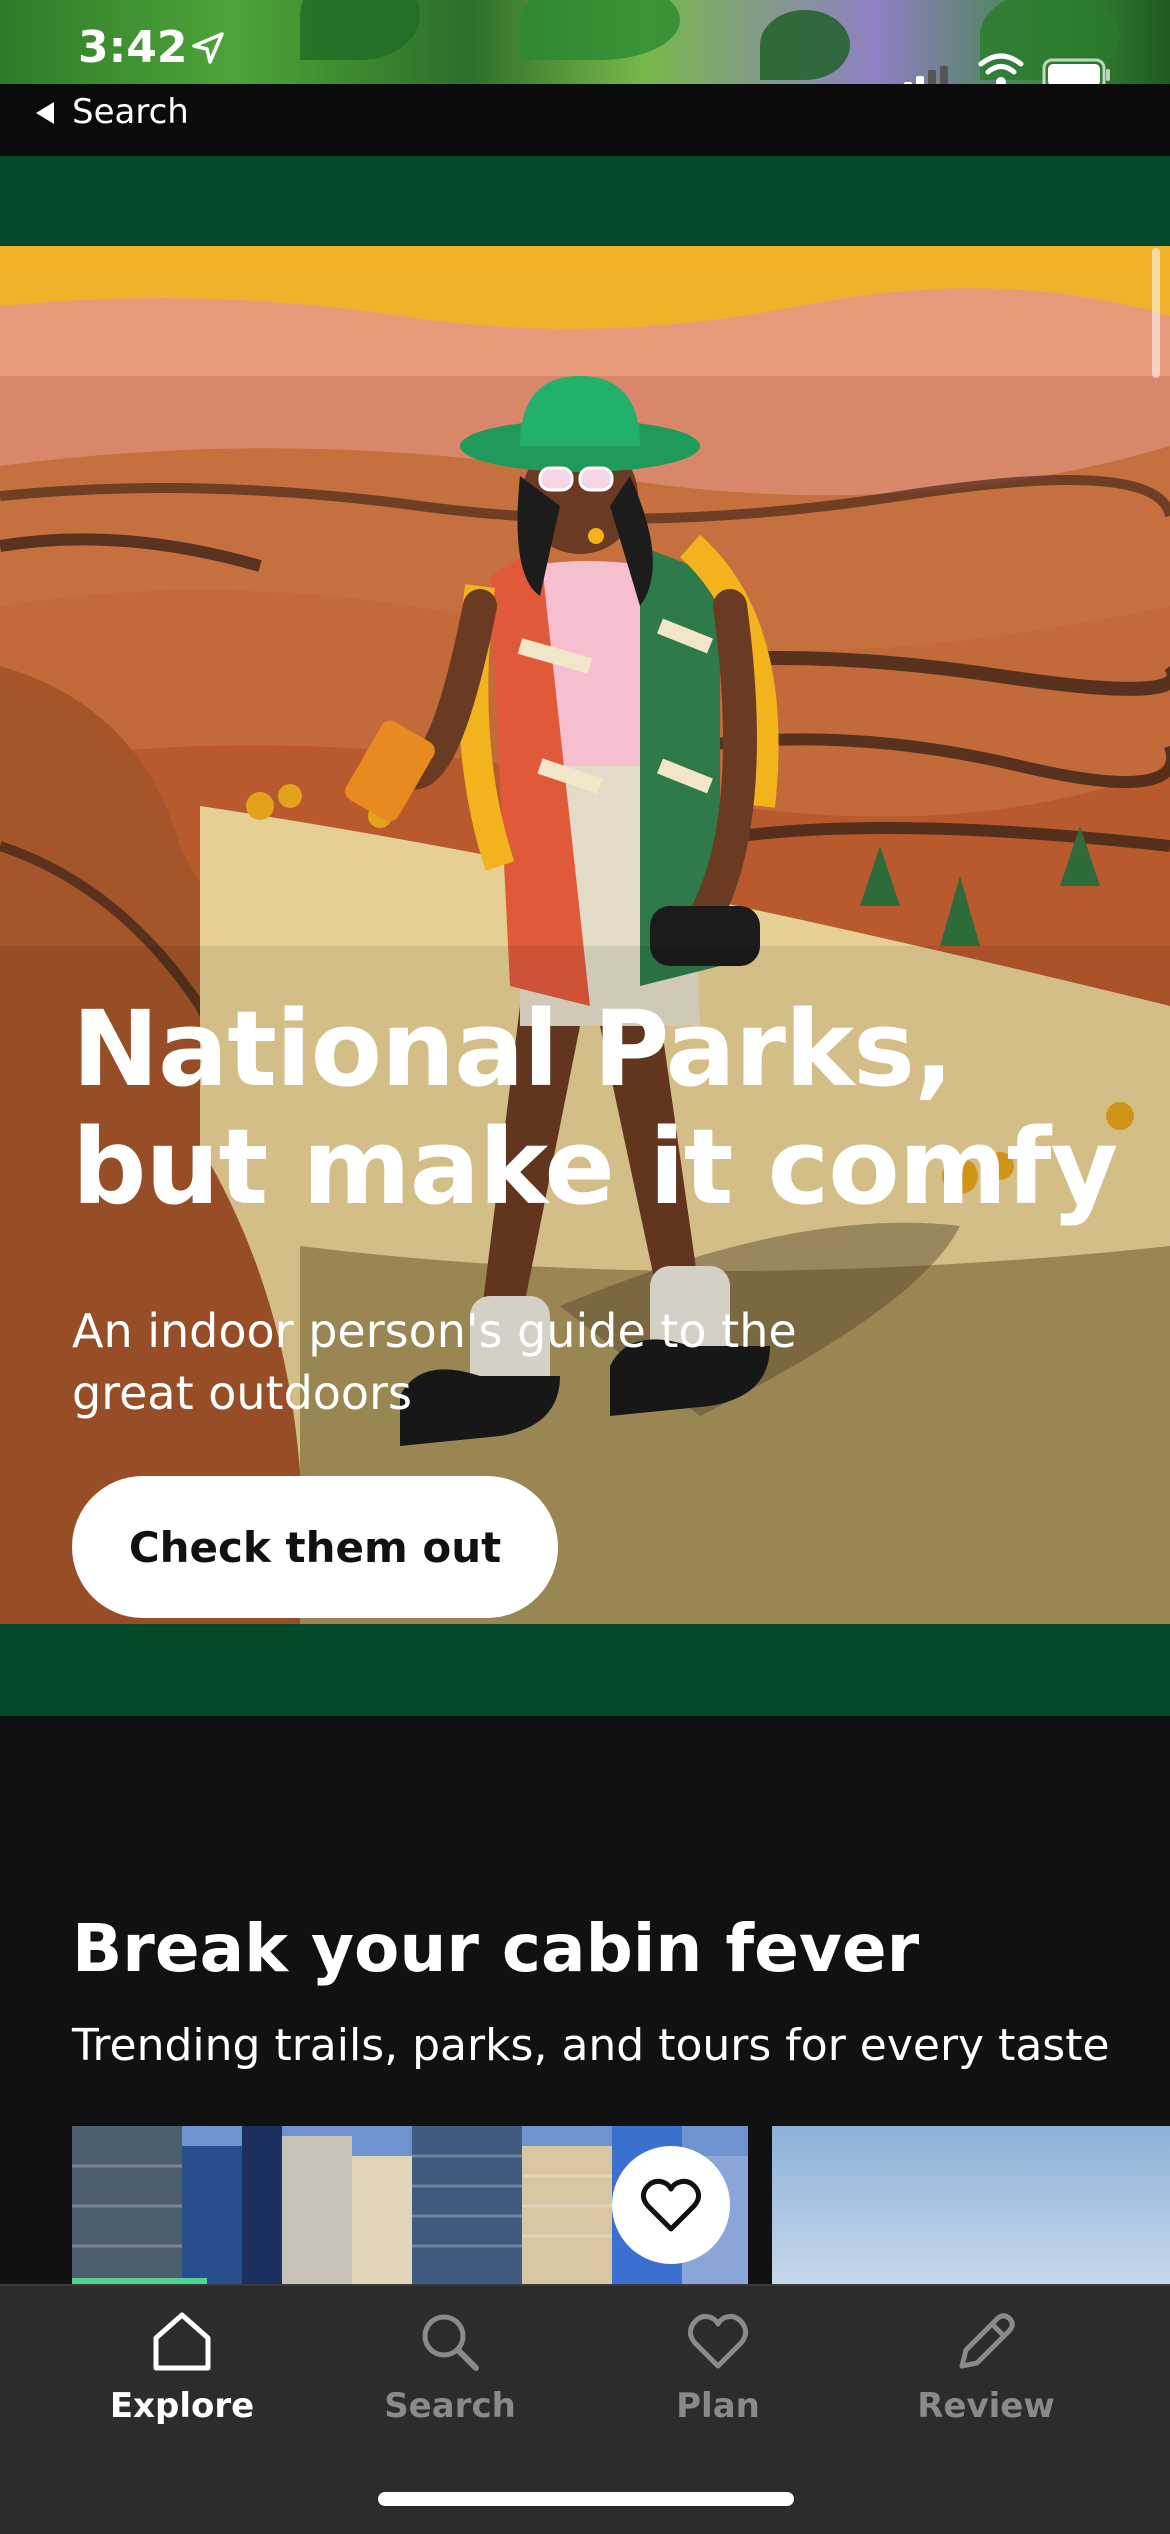  I want to click on status-time: 3:42, so click(133, 47).